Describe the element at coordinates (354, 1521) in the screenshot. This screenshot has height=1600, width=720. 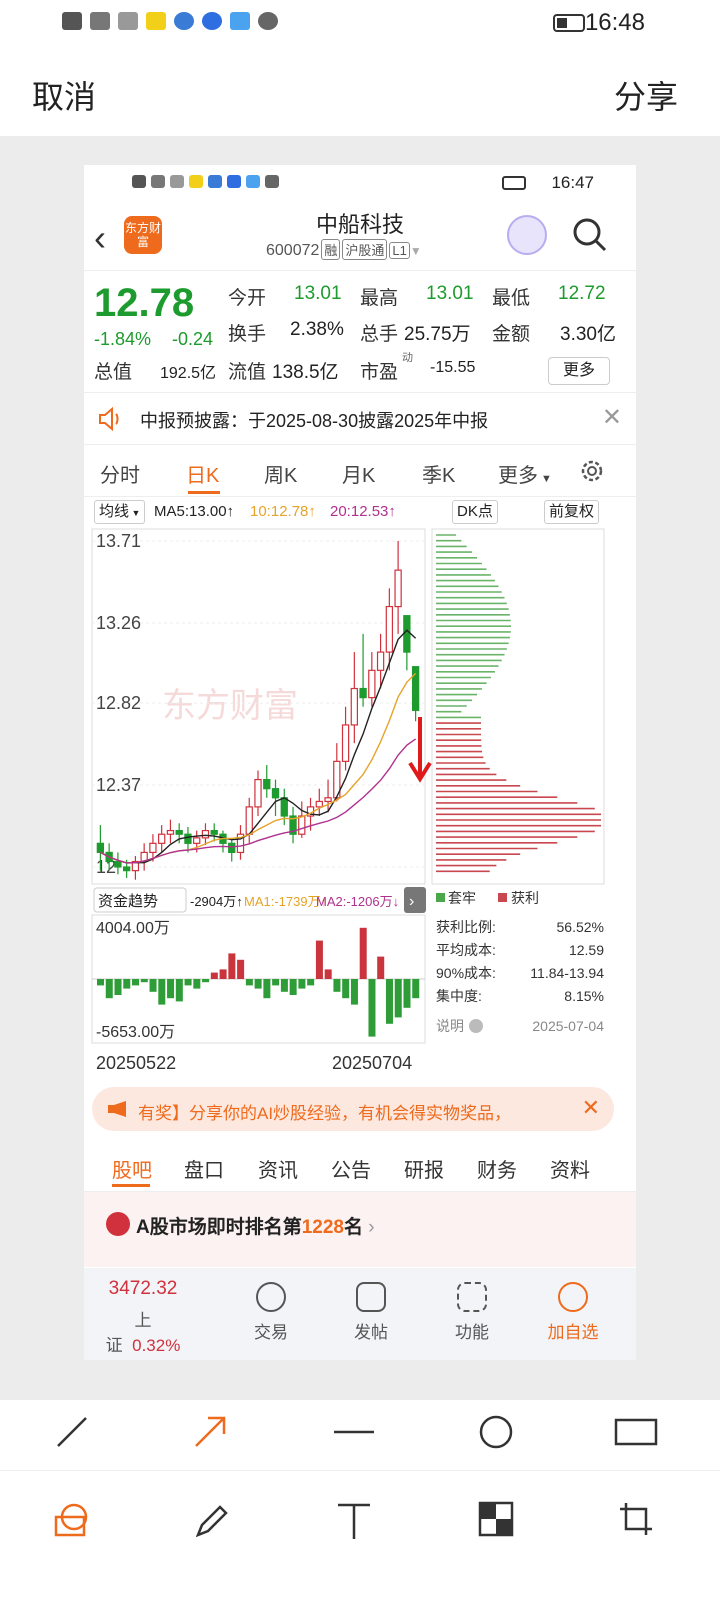
I see `text-tool-icon` at that location.